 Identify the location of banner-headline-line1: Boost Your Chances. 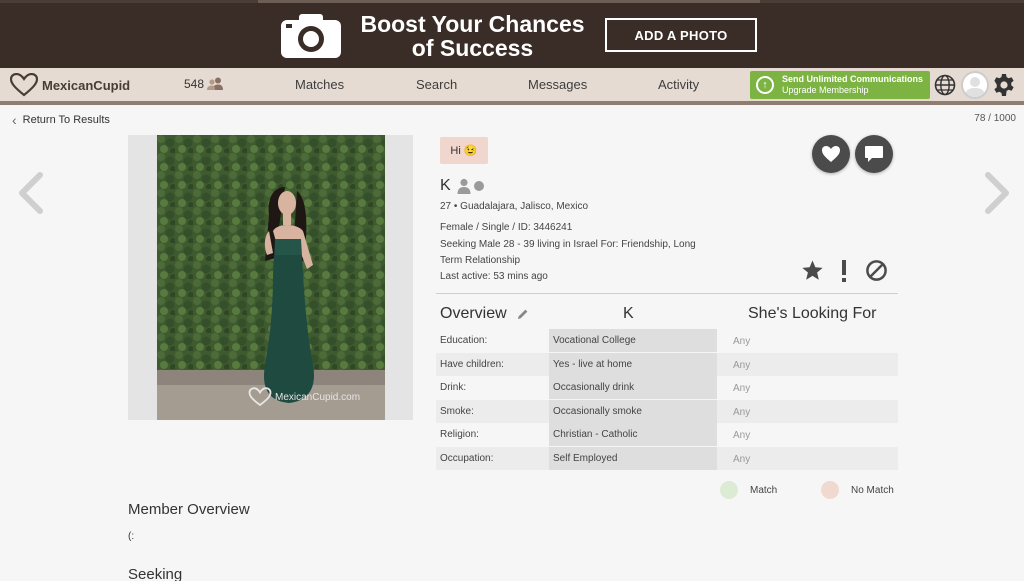
(472, 24).